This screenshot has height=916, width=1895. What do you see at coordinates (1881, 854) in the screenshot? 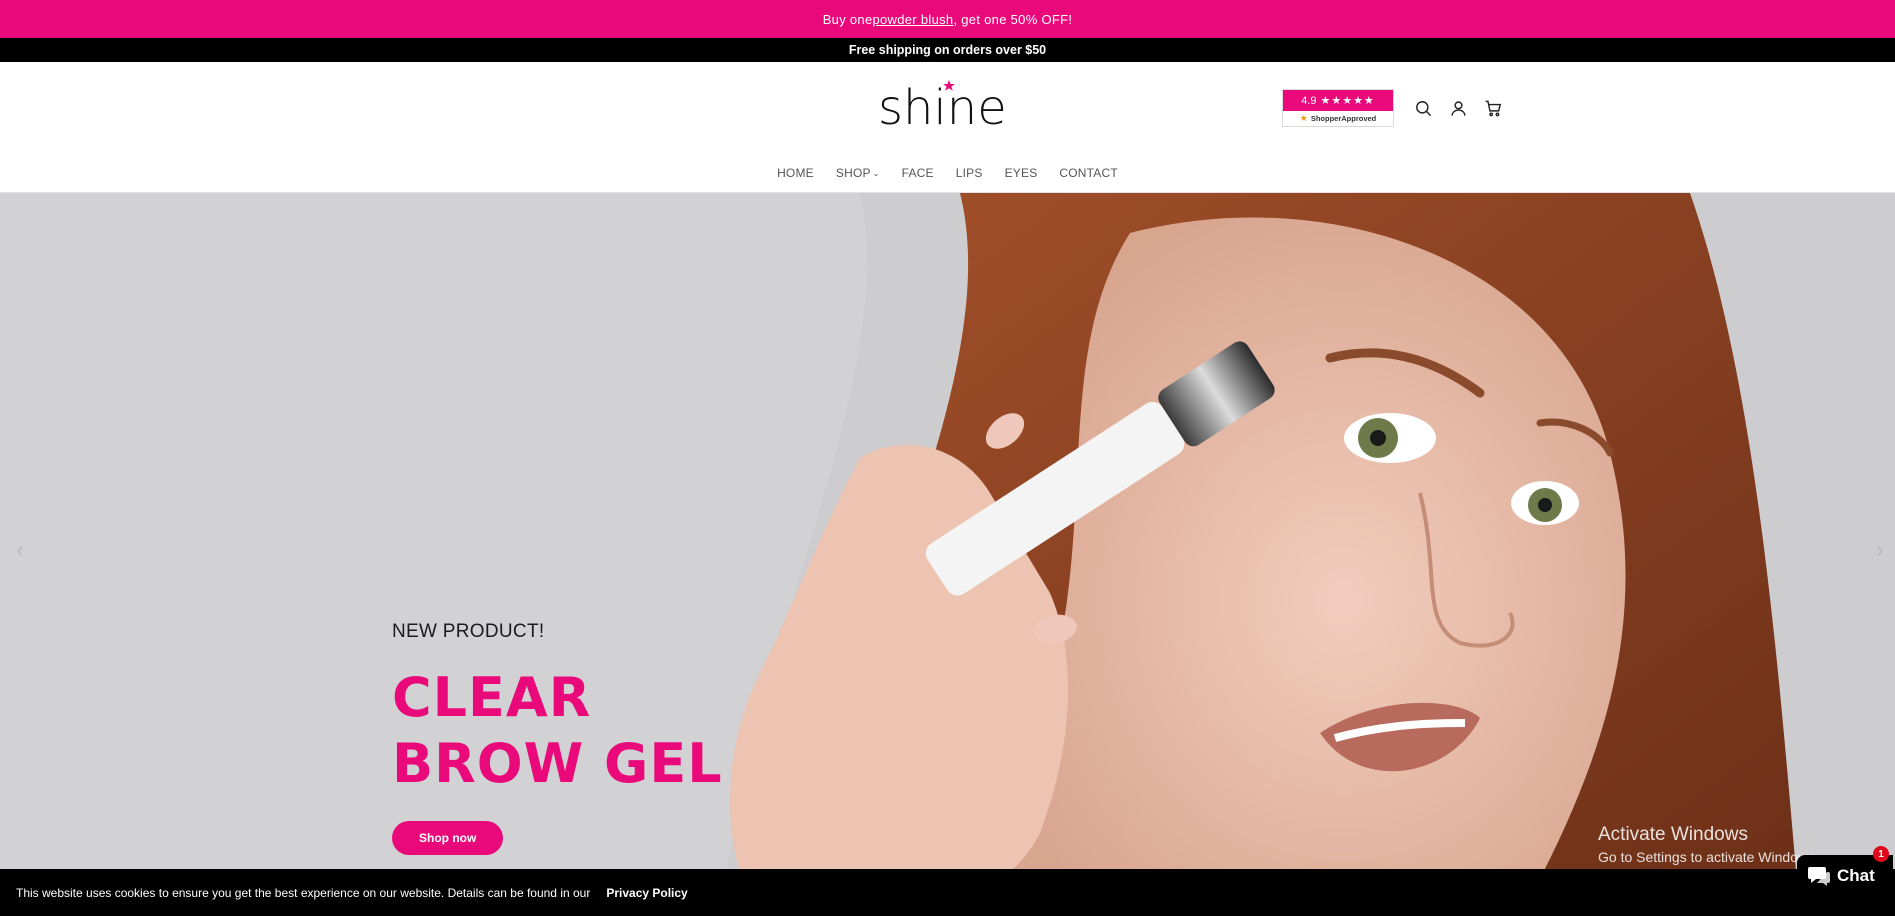
I see `chat-unread-badge: 1` at bounding box center [1881, 854].